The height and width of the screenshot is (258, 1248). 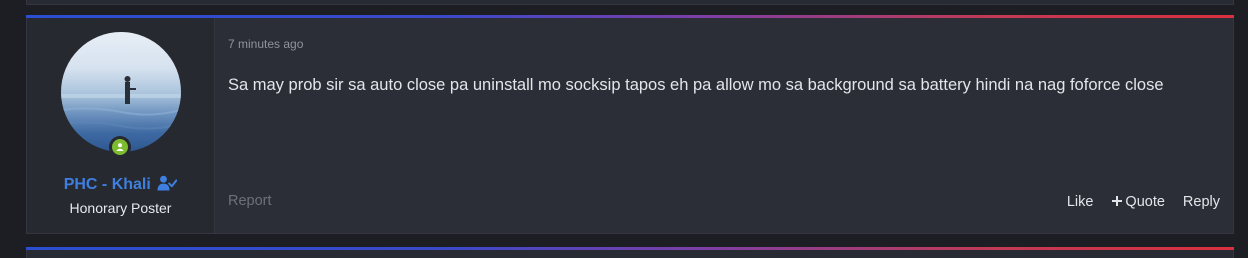 I want to click on quote-button: Quote, so click(x=1138, y=202).